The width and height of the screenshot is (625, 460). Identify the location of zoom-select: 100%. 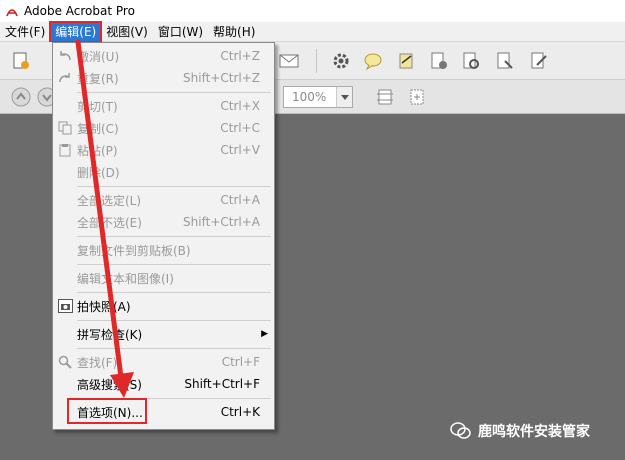
(318, 97).